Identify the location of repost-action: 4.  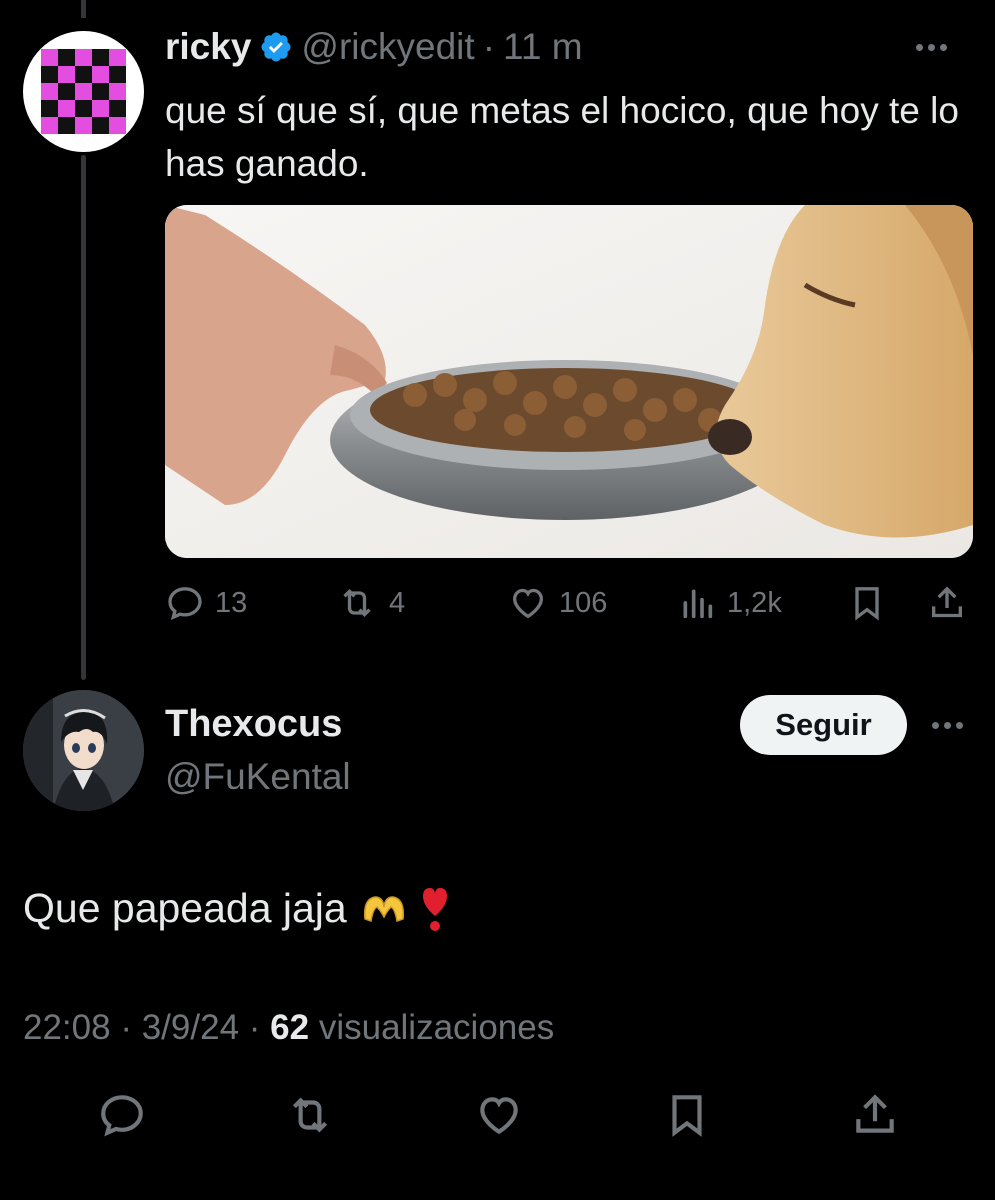
(370, 603).